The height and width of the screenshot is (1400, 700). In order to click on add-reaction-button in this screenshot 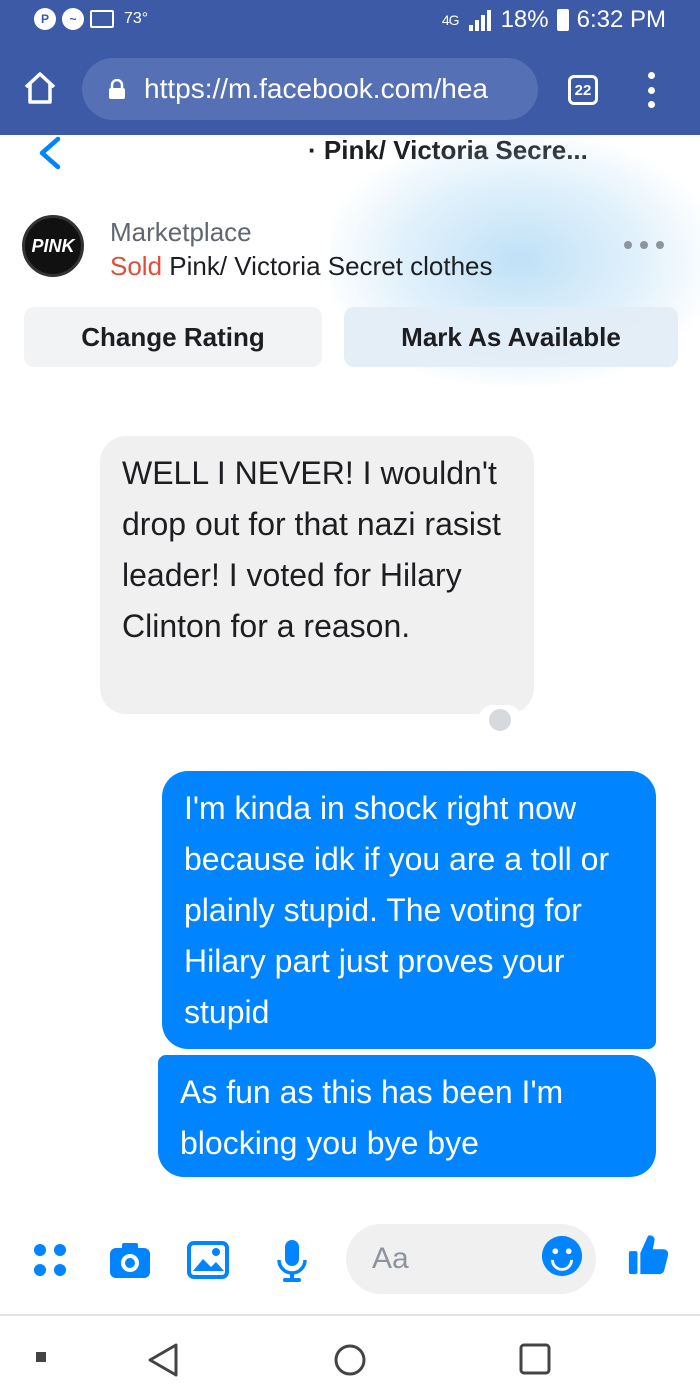, I will do `click(500, 720)`.